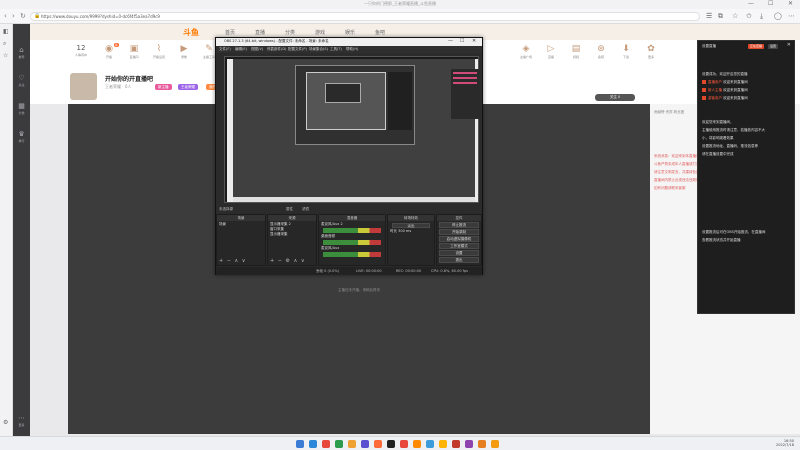 This screenshot has width=800, height=450. Describe the element at coordinates (290, 32) in the screenshot. I see `nav-category: 分类` at that location.